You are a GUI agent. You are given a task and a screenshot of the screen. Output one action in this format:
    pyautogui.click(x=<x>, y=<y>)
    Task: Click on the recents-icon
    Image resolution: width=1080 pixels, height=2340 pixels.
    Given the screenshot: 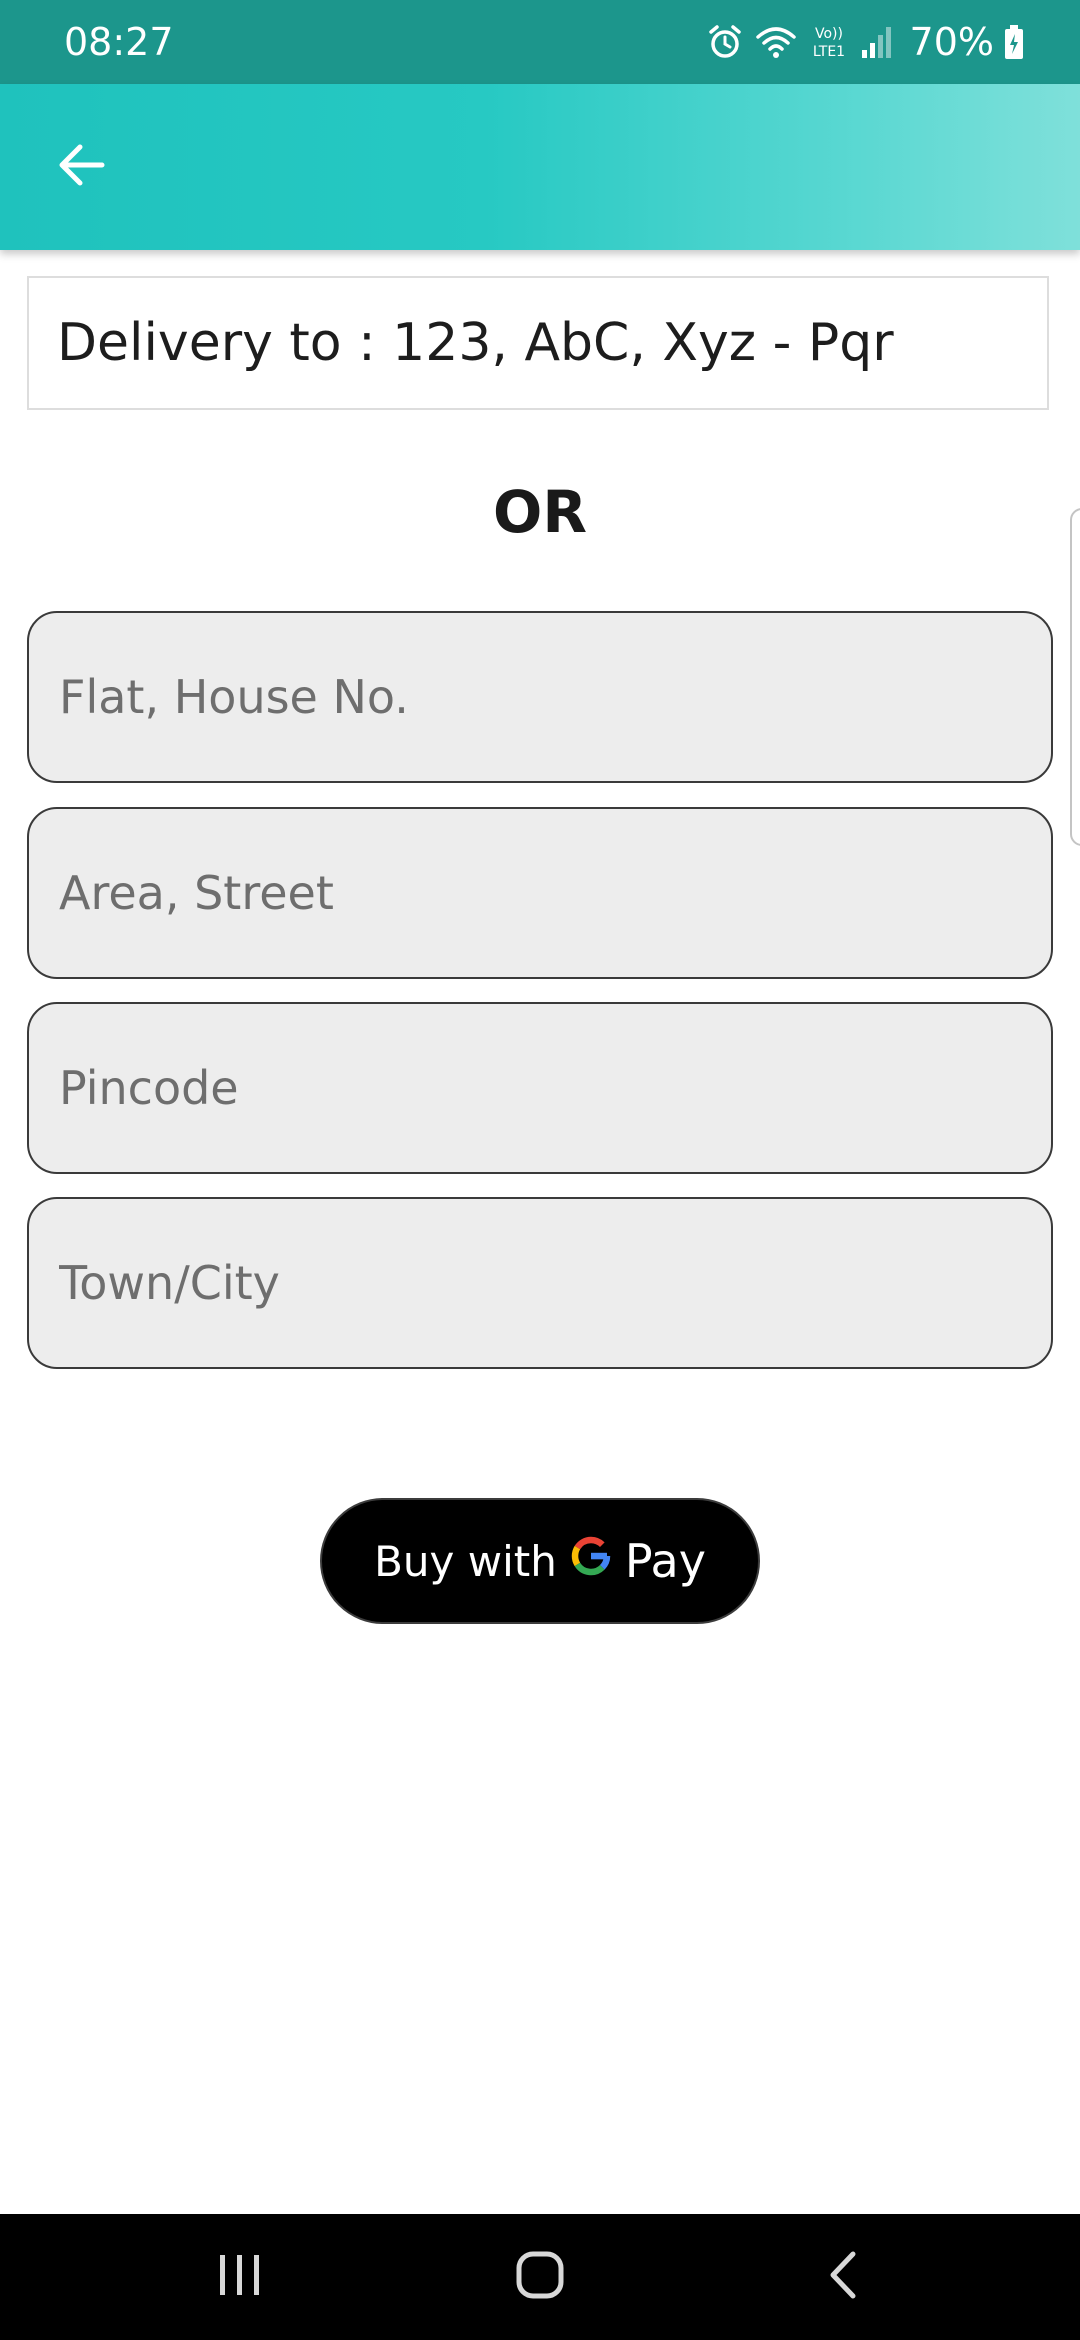 What is the action you would take?
    pyautogui.click(x=240, y=2277)
    